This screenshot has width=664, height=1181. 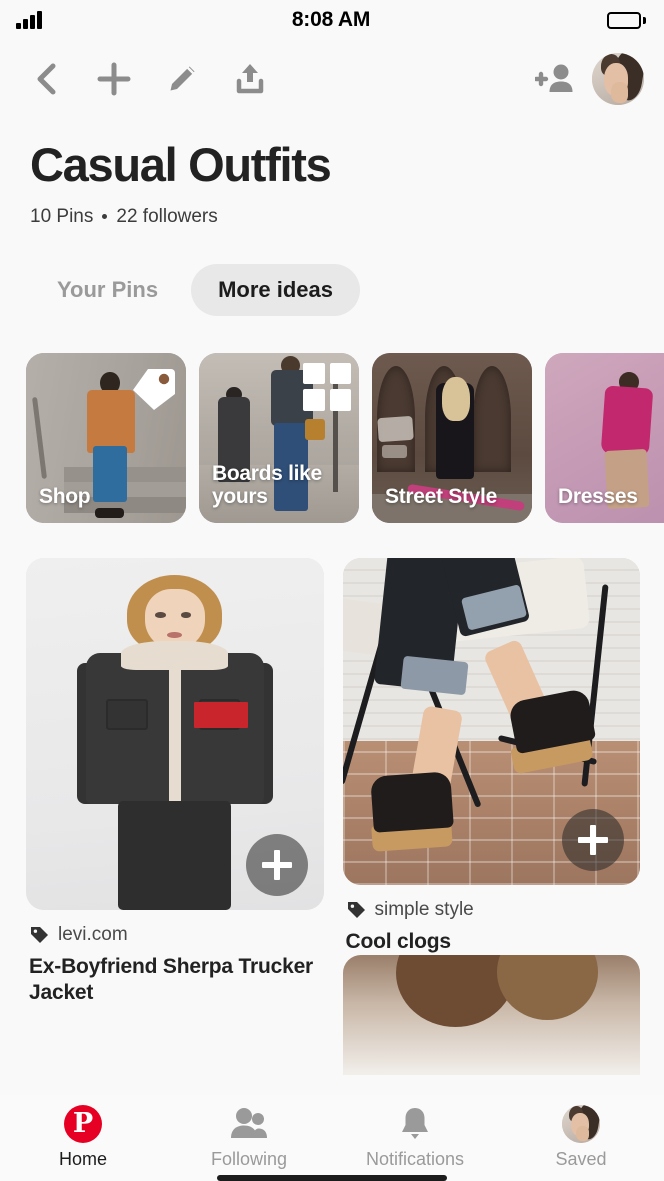 I want to click on board-toolbar, so click(x=332, y=79).